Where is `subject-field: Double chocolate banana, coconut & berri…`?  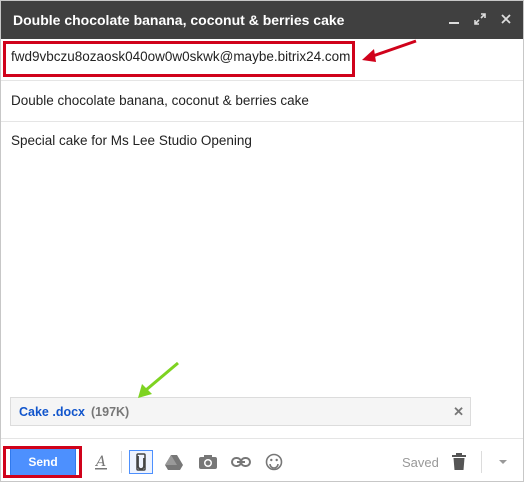 subject-field: Double chocolate banana, coconut & berri… is located at coordinates (160, 100).